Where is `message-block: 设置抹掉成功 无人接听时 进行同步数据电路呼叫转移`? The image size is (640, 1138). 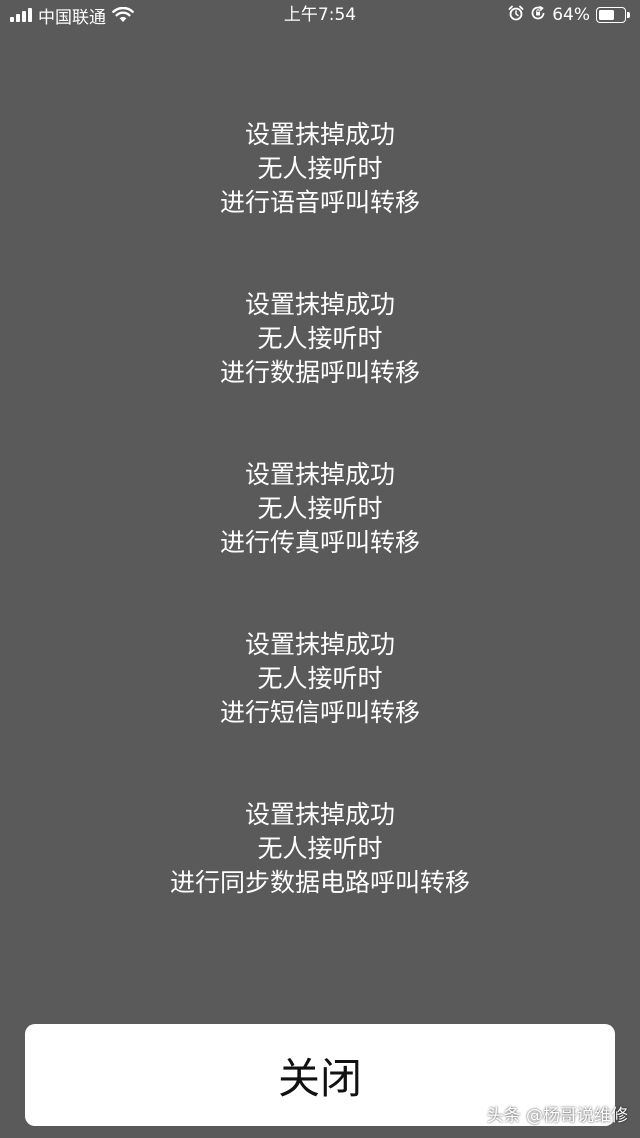 message-block: 设置抹掉成功 无人接听时 进行同步数据电路呼叫转移 is located at coordinates (320, 883).